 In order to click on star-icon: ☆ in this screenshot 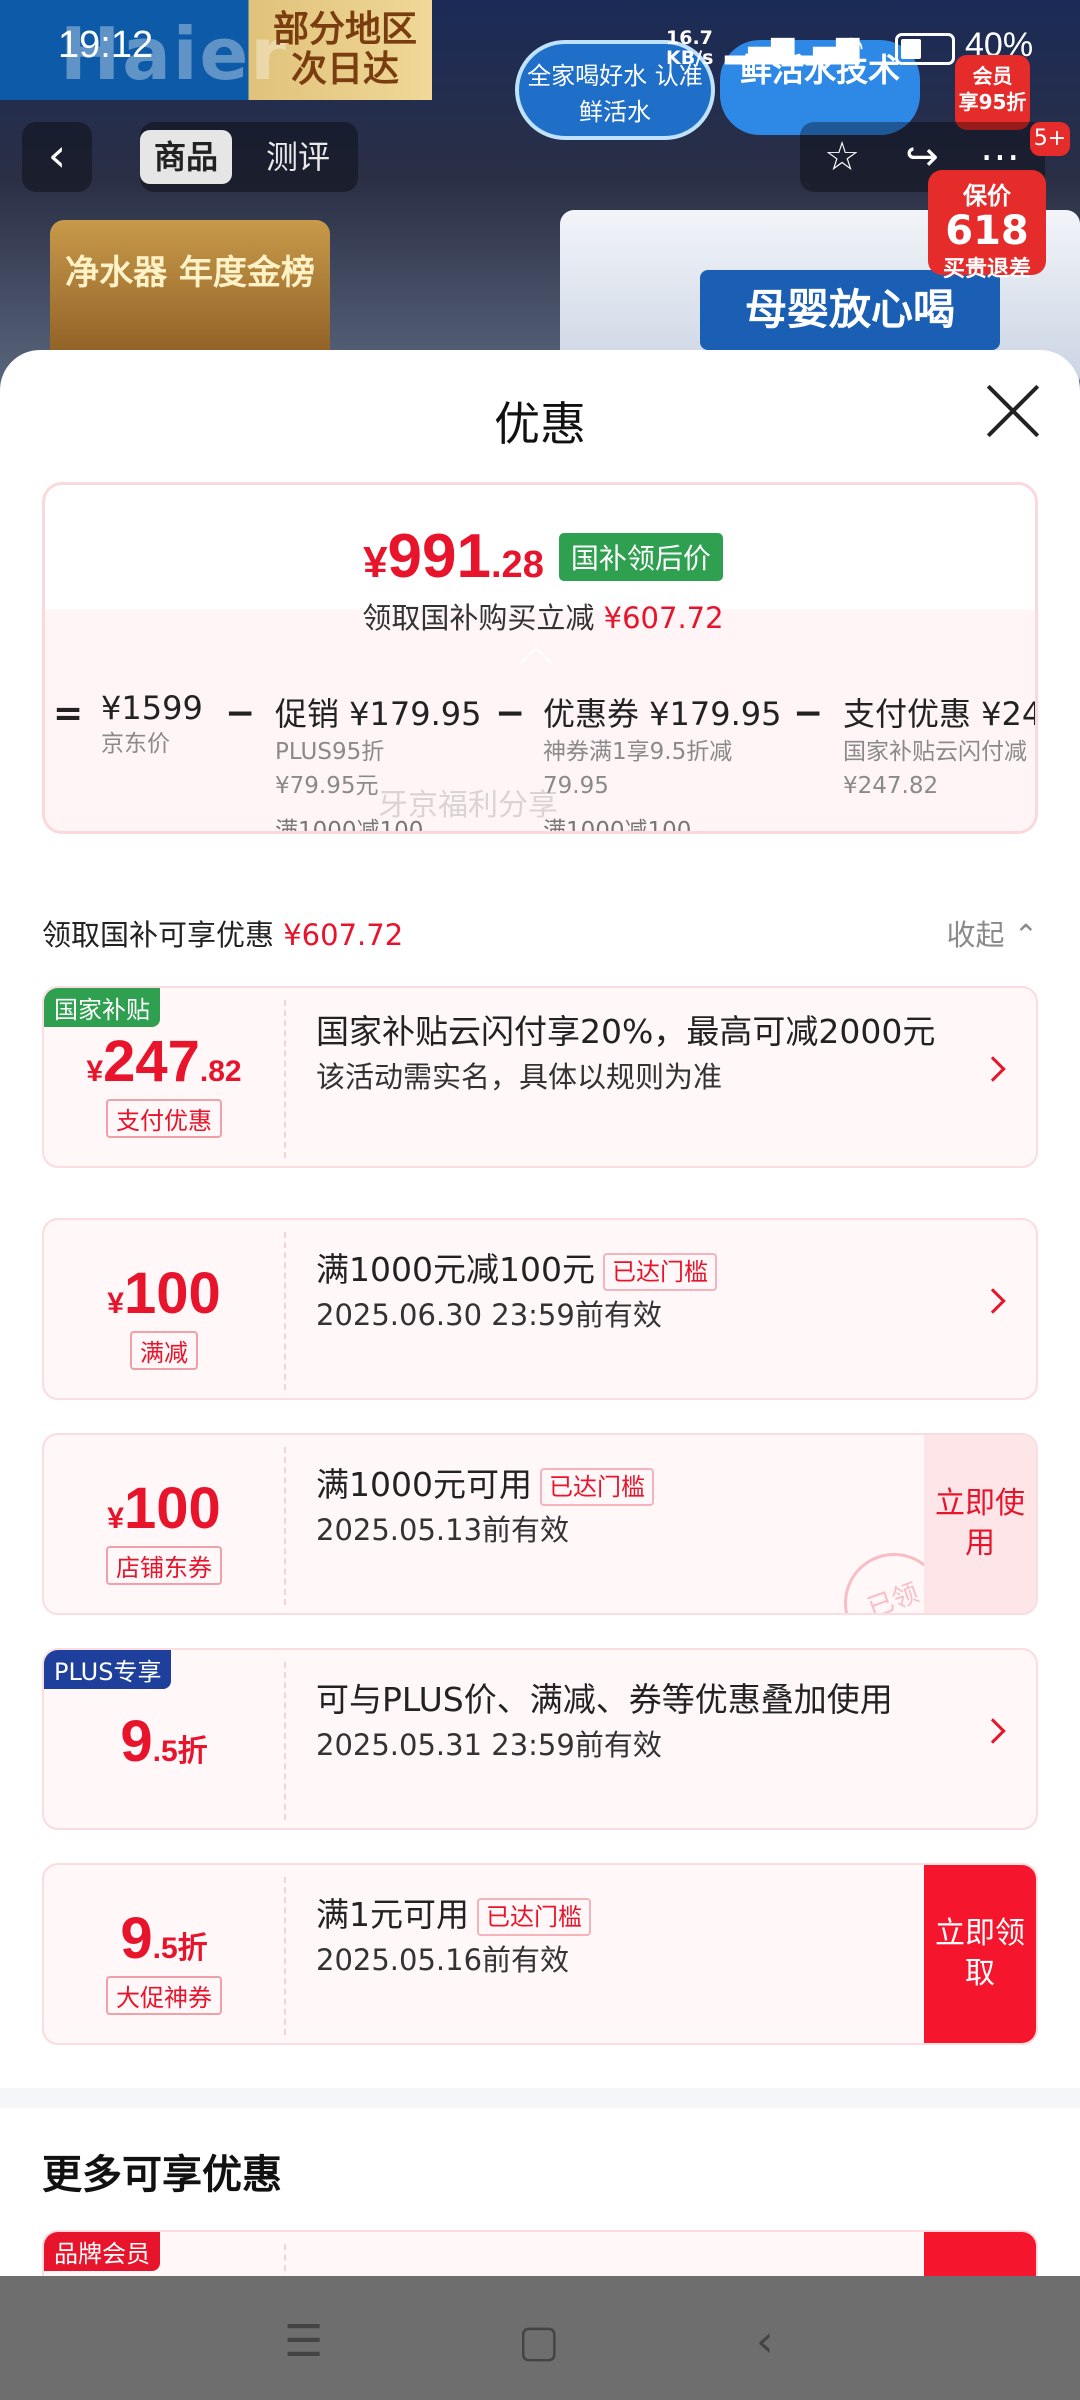, I will do `click(842, 157)`.